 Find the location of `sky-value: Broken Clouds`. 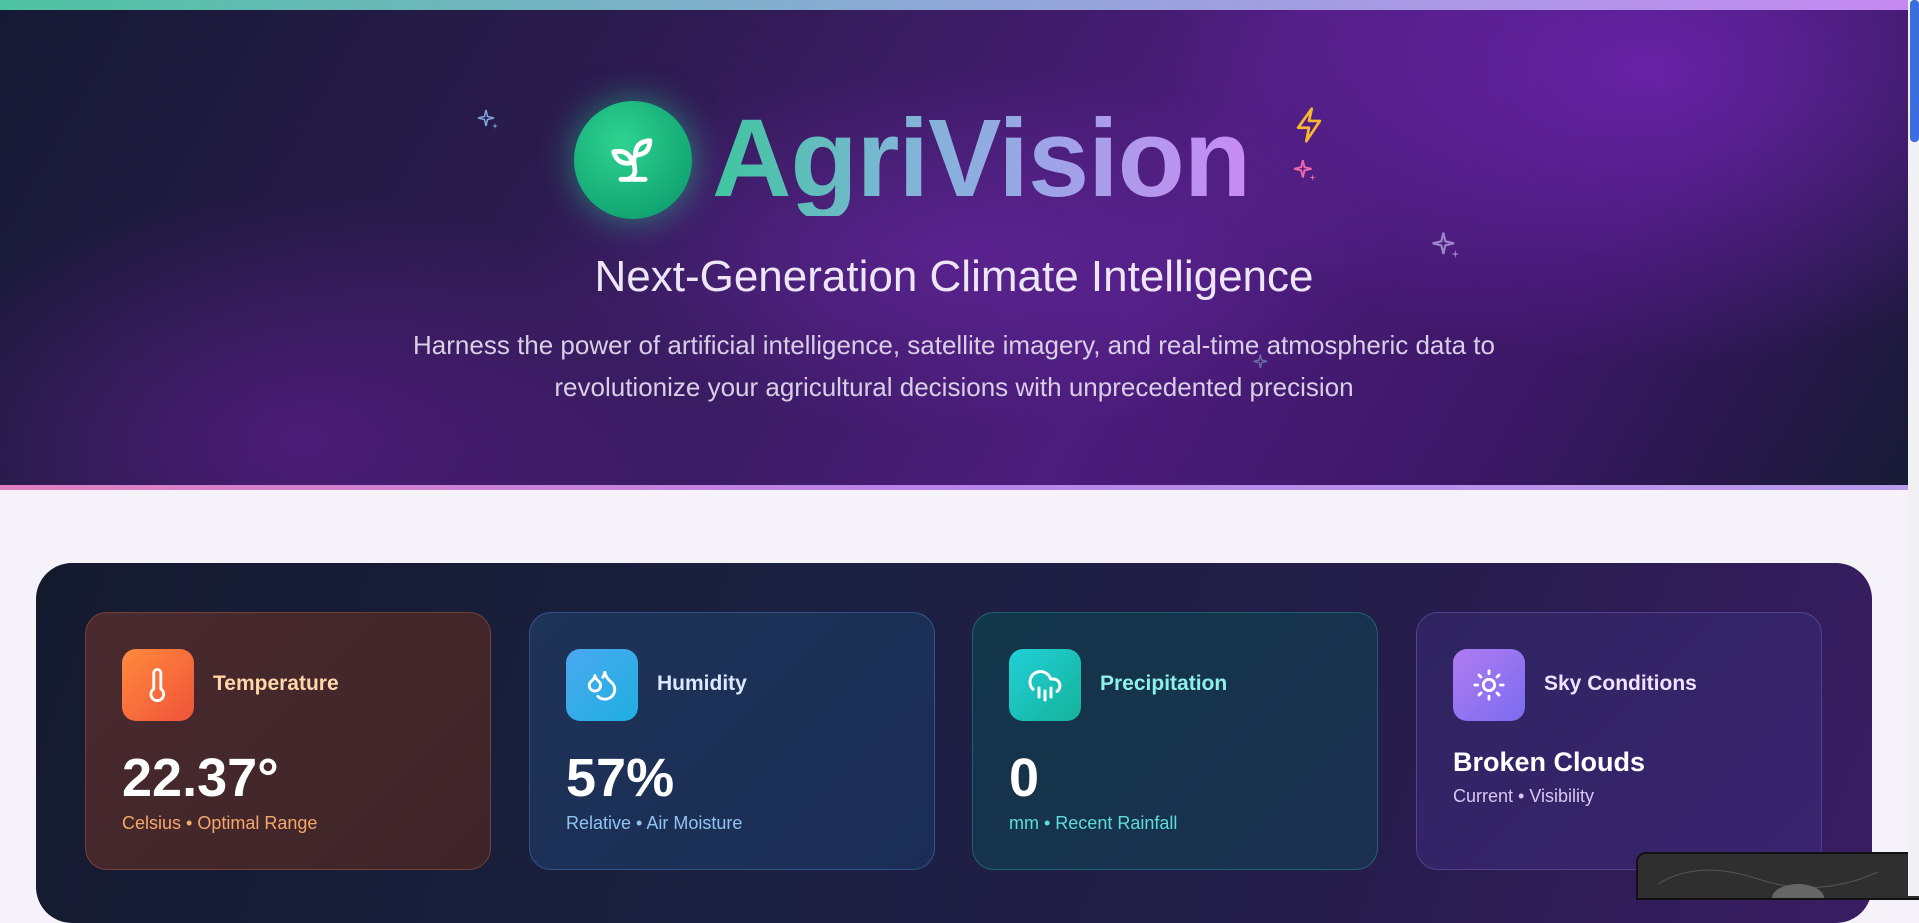

sky-value: Broken Clouds is located at coordinates (1549, 762).